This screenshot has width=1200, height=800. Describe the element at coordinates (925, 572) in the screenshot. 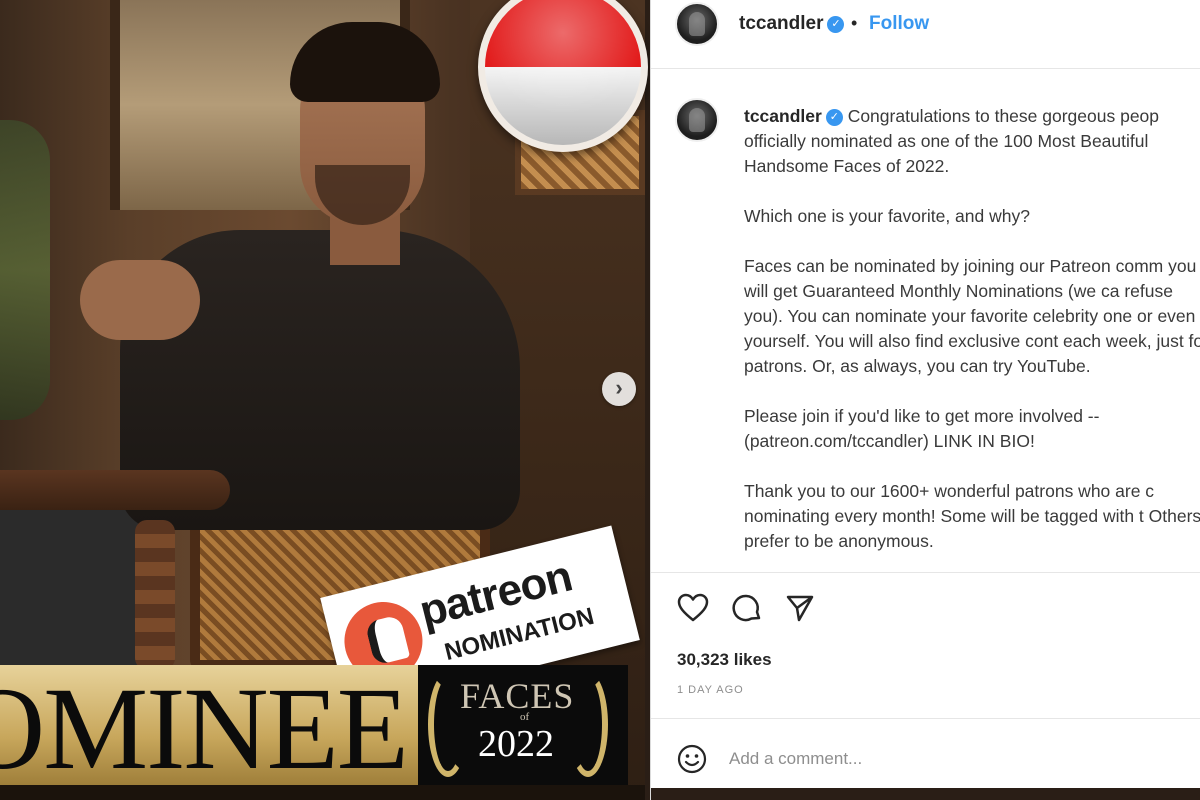

I see `actions-divider` at that location.